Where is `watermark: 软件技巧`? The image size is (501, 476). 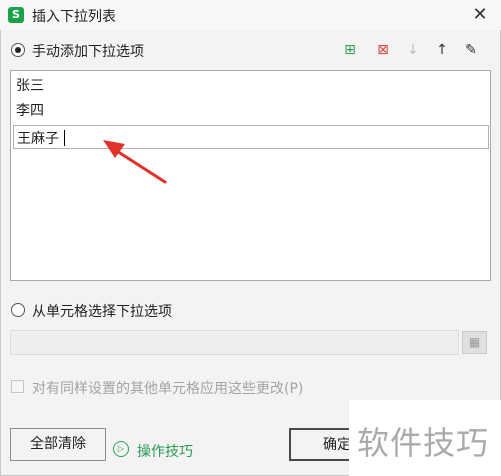 watermark: 软件技巧 is located at coordinates (425, 438).